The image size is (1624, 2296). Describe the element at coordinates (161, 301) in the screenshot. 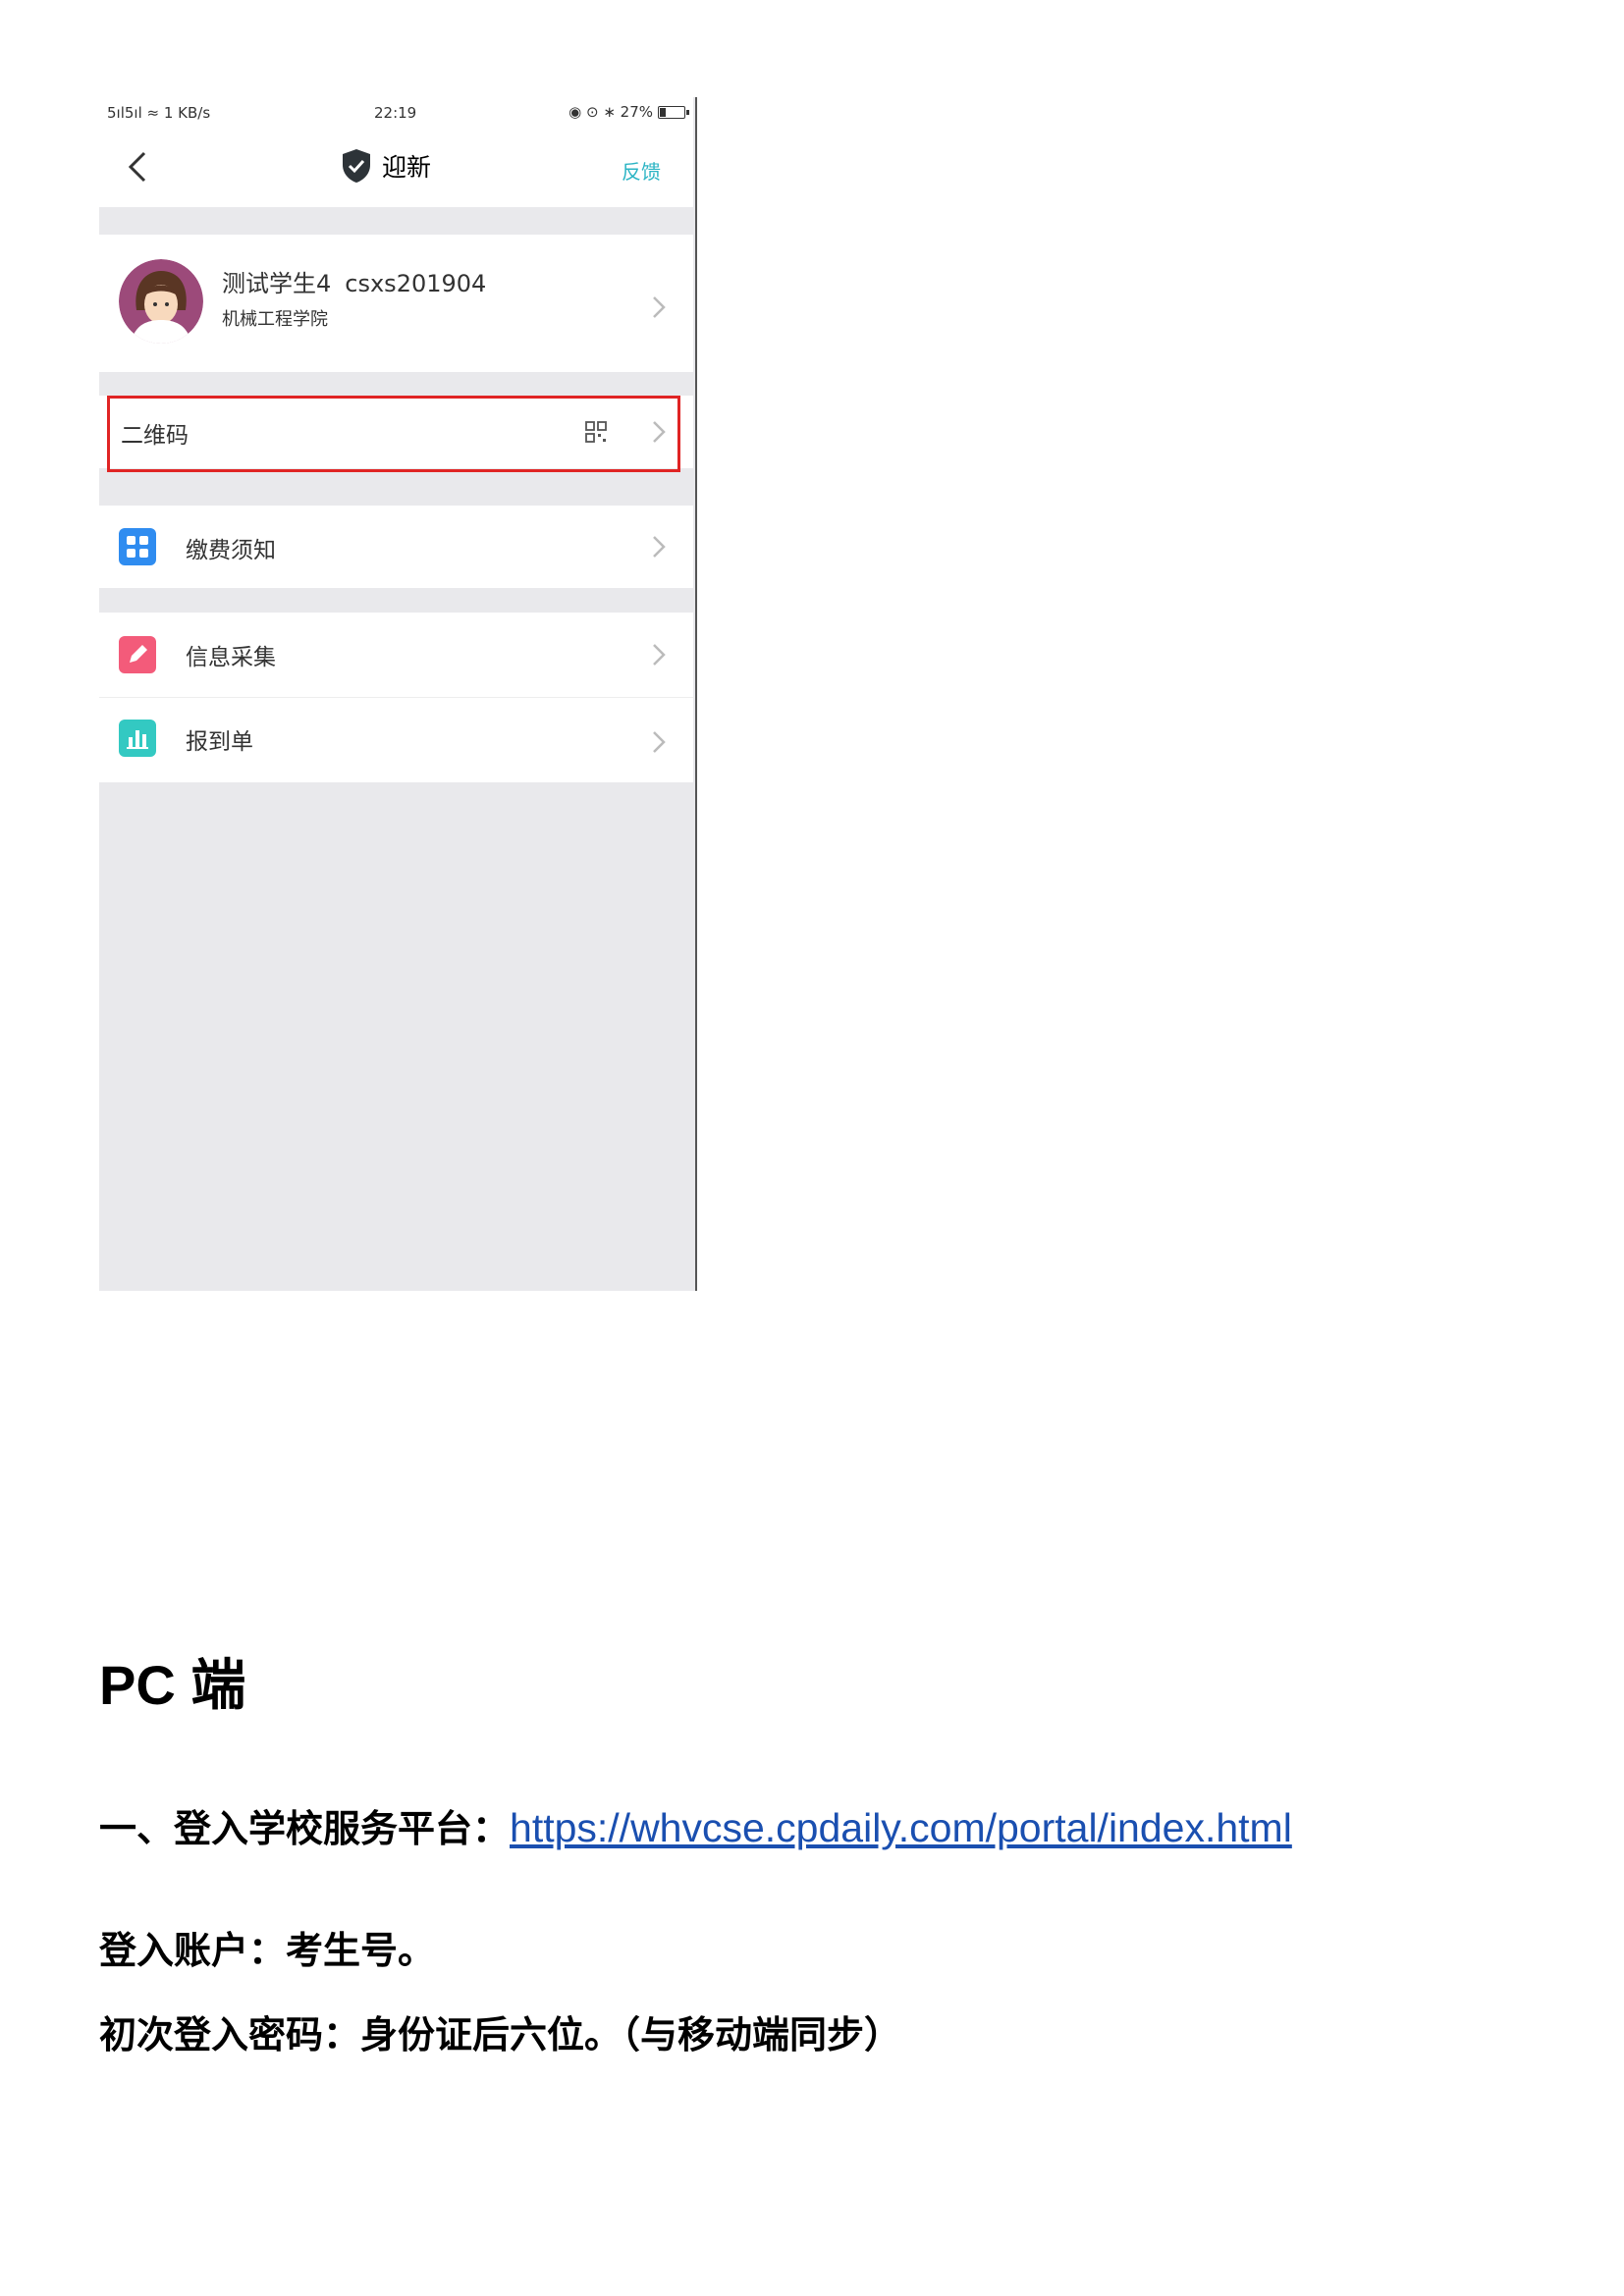

I see `avatar` at that location.